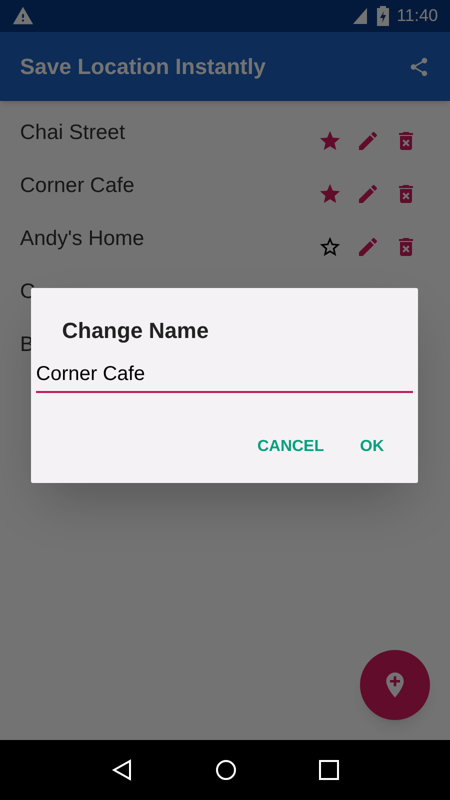  I want to click on name-field: Corner Cafe, so click(224, 376).